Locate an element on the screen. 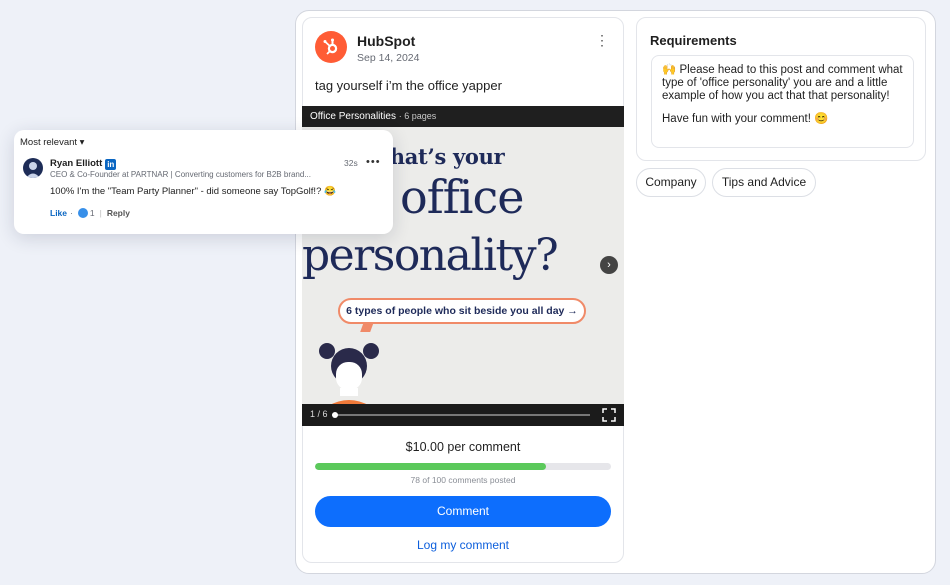  slide-headline-line2: office is located at coordinates (462, 197).